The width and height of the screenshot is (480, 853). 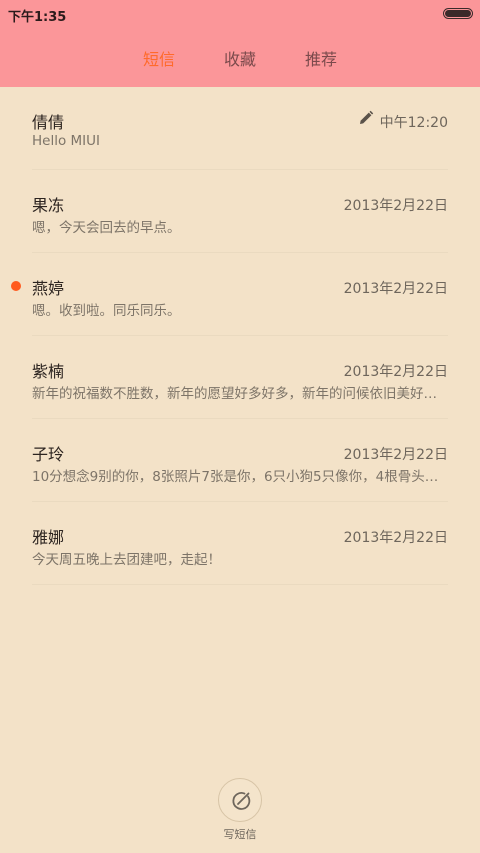 What do you see at coordinates (66, 141) in the screenshot?
I see `message-snippet: Hello MIUI` at bounding box center [66, 141].